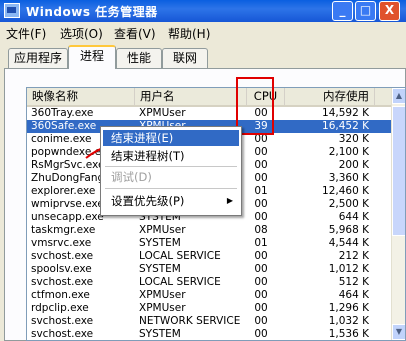 The image size is (406, 341). What do you see at coordinates (12, 10) in the screenshot?
I see `task-manager-icon` at bounding box center [12, 10].